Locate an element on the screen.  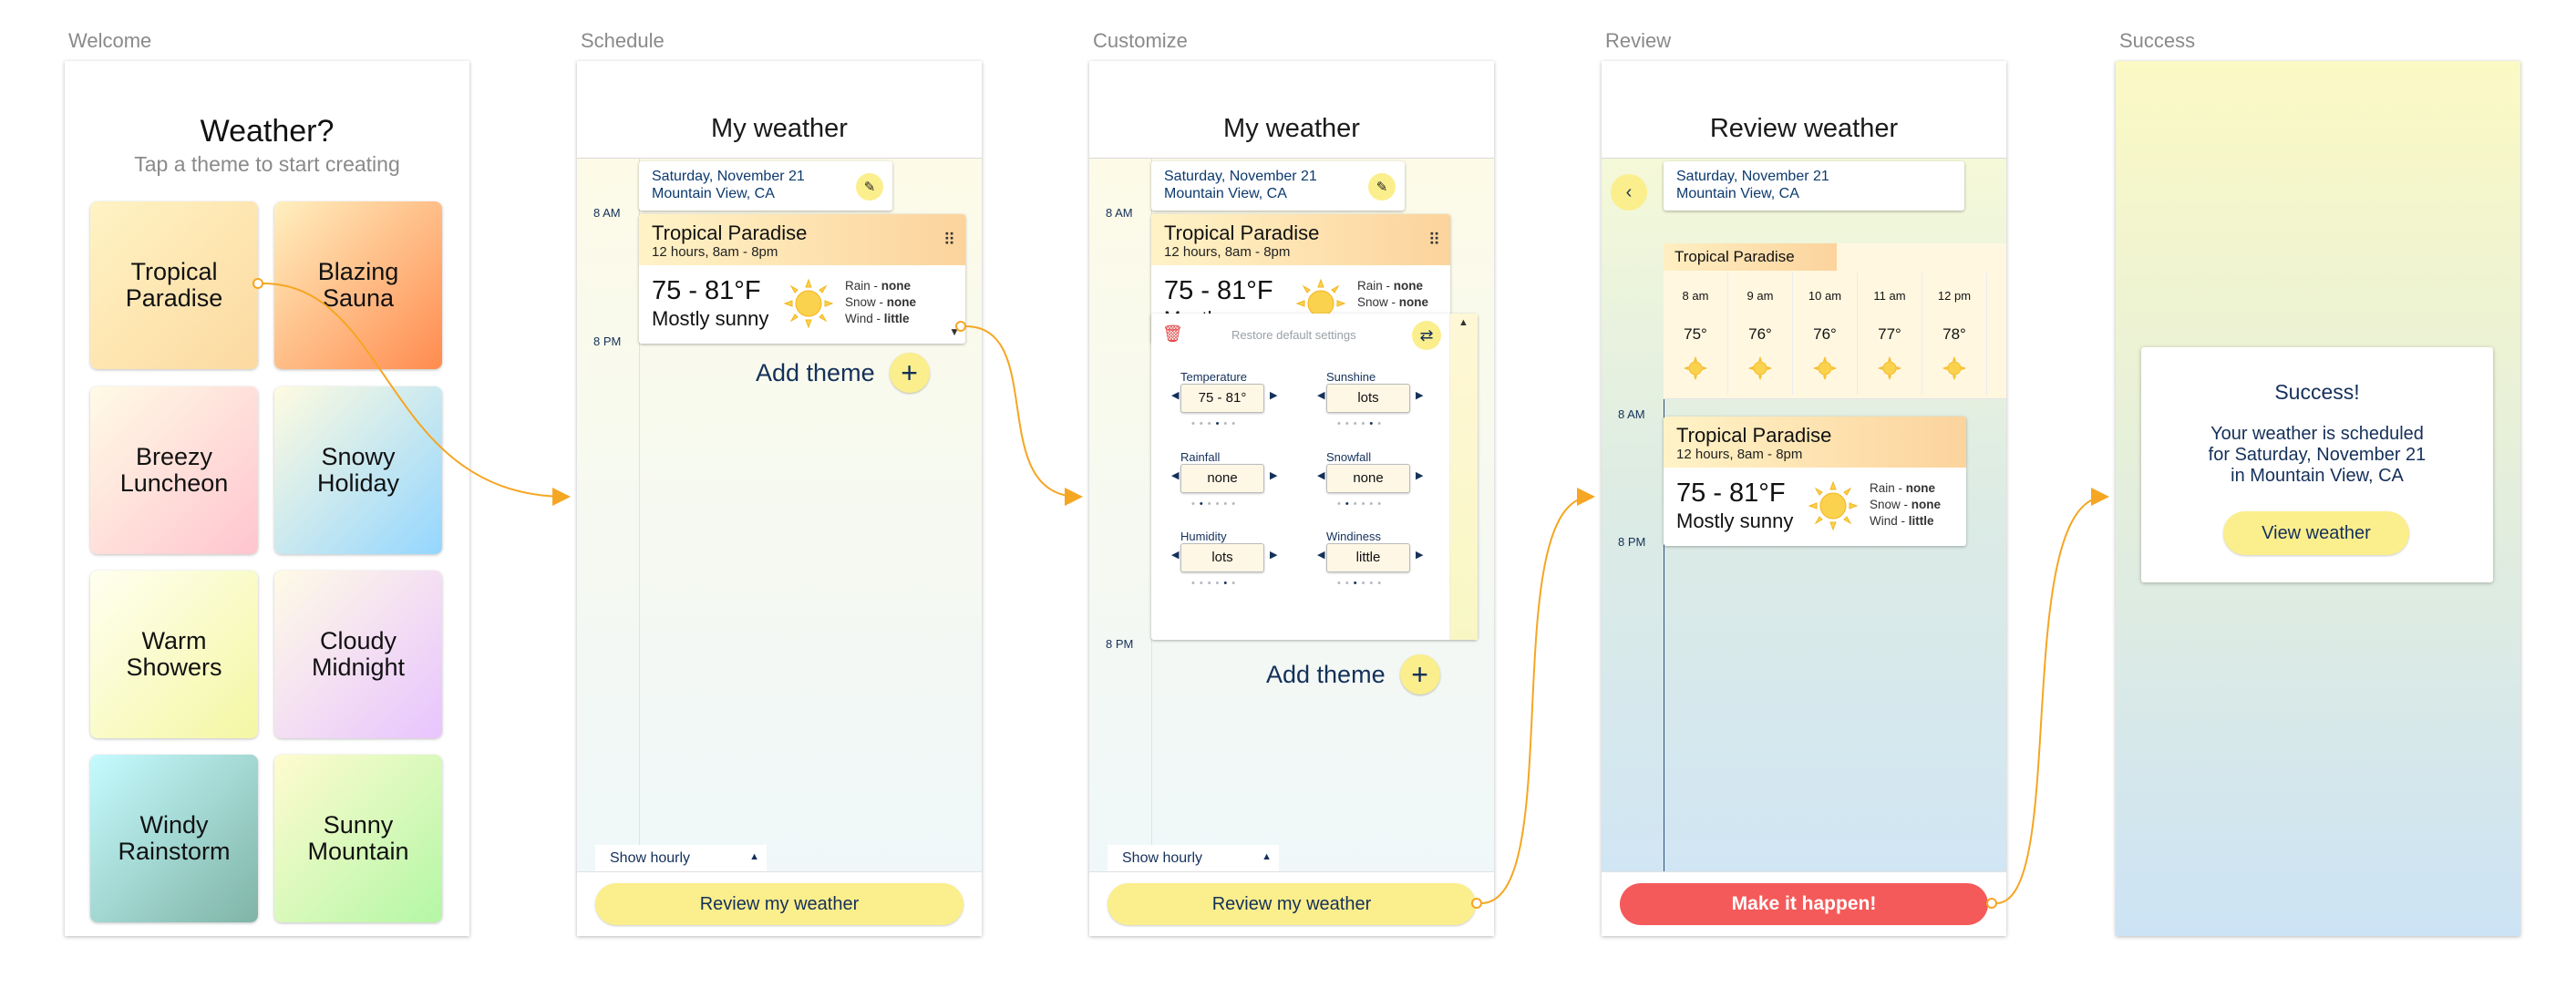
step-label-welcome: Welcome is located at coordinates (110, 40).